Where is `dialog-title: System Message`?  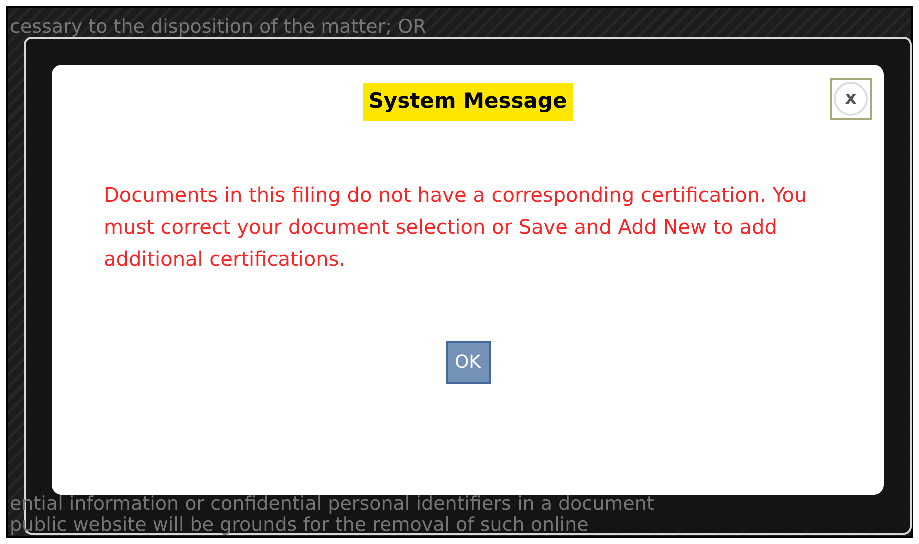
dialog-title: System Message is located at coordinates (468, 102).